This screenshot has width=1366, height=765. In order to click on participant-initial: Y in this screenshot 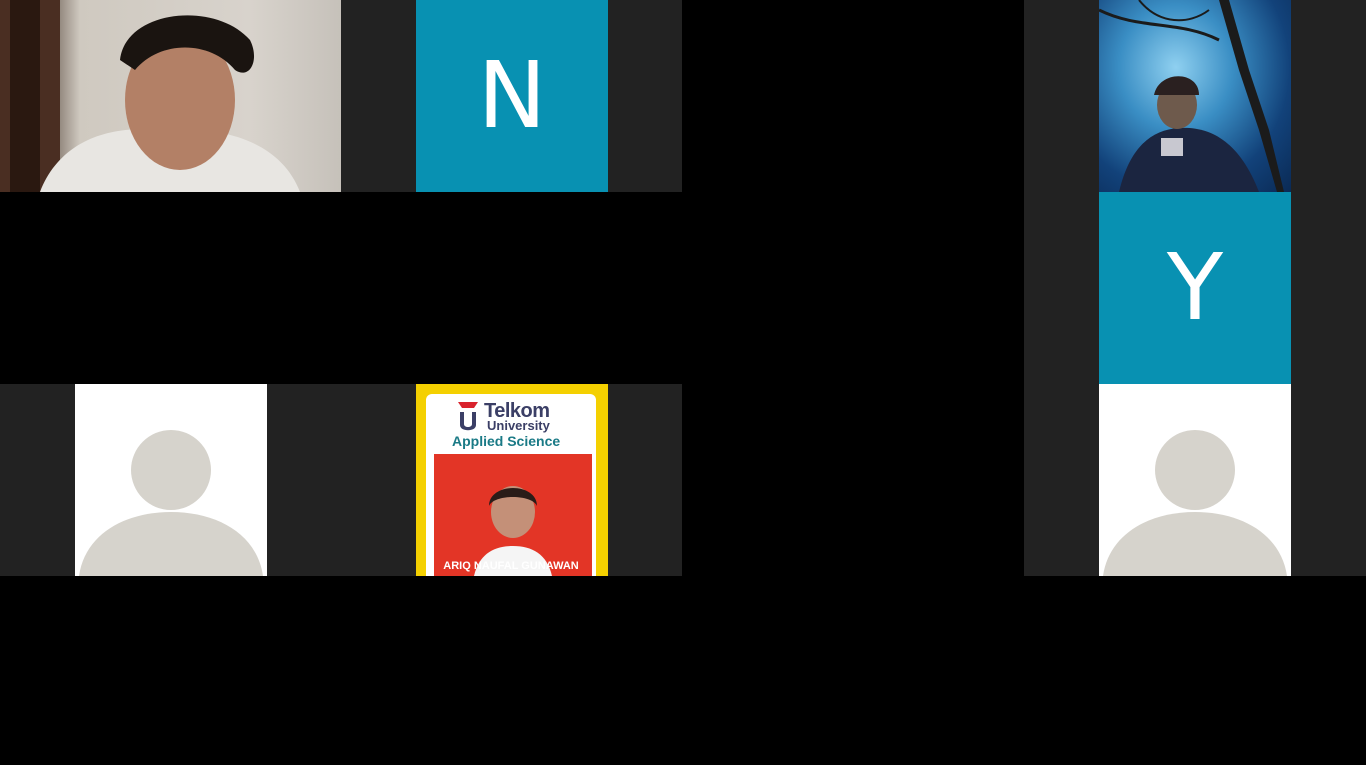, I will do `click(1195, 287)`.